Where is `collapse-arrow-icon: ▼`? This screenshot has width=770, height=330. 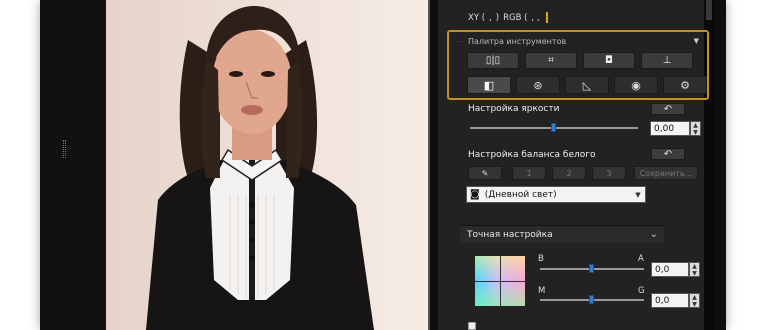 collapse-arrow-icon: ▼ is located at coordinates (696, 41).